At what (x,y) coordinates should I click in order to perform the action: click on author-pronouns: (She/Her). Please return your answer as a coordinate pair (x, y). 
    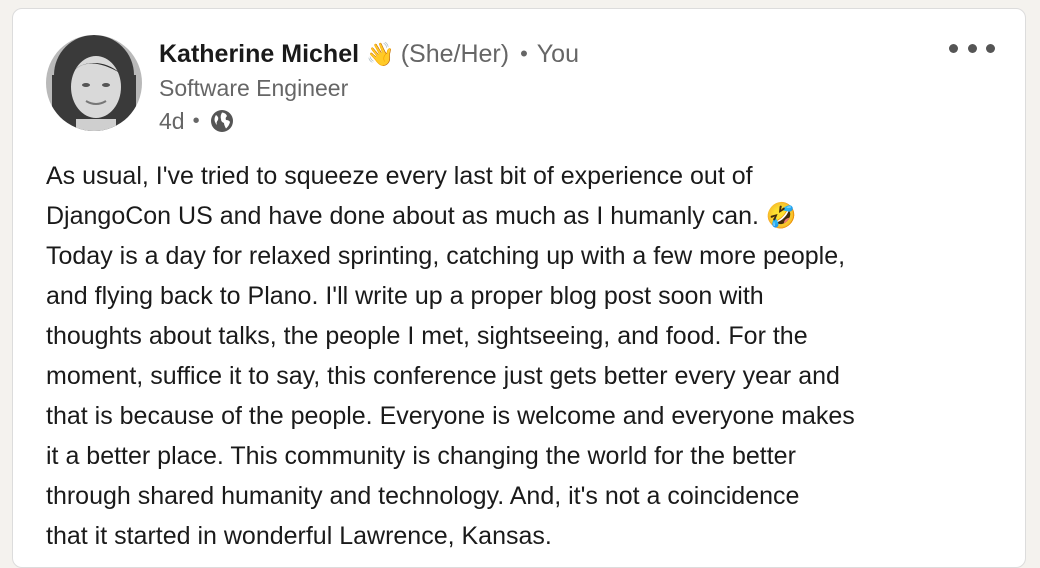
    Looking at the image, I should click on (455, 53).